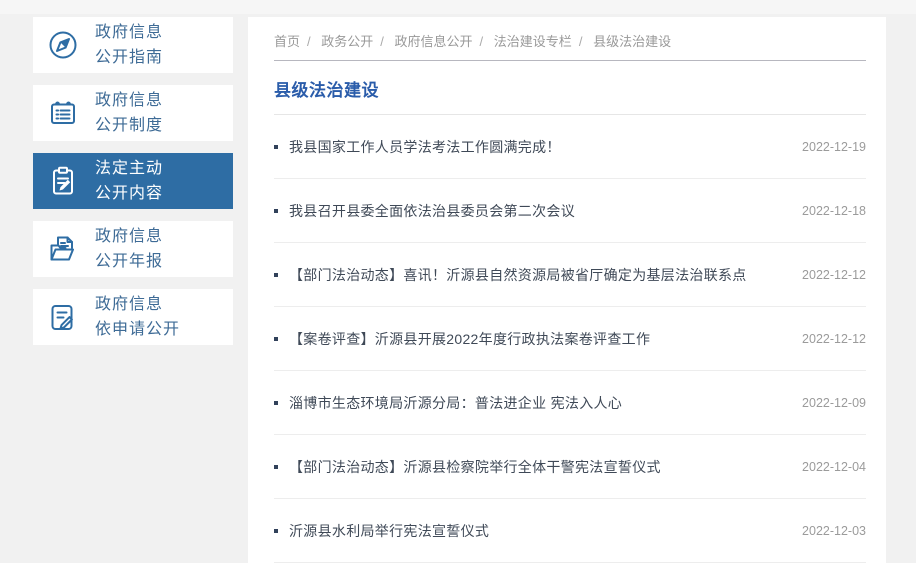 The height and width of the screenshot is (563, 916). Describe the element at coordinates (287, 41) in the screenshot. I see `breadcrumb-link: 首页` at that location.